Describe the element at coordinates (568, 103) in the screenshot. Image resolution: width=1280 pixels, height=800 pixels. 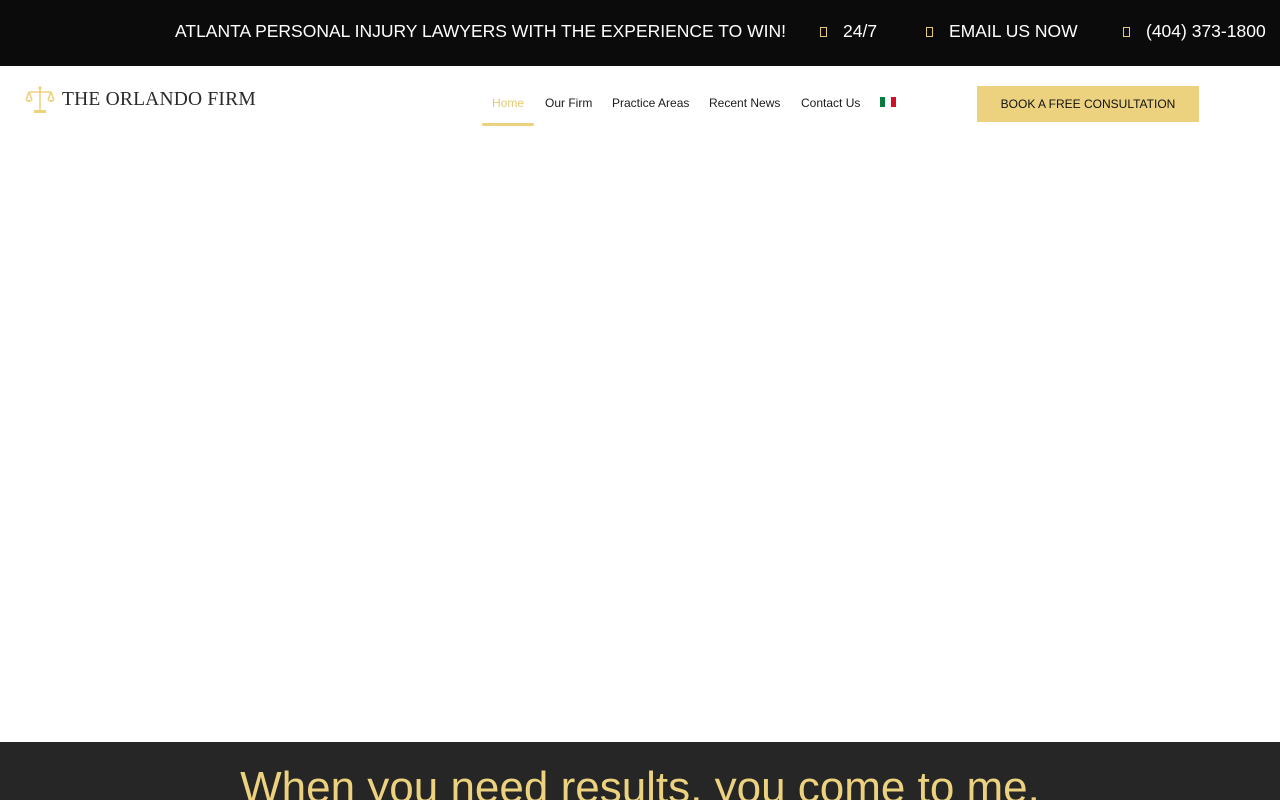
I see `nav-item-our-firm: Our Firm` at that location.